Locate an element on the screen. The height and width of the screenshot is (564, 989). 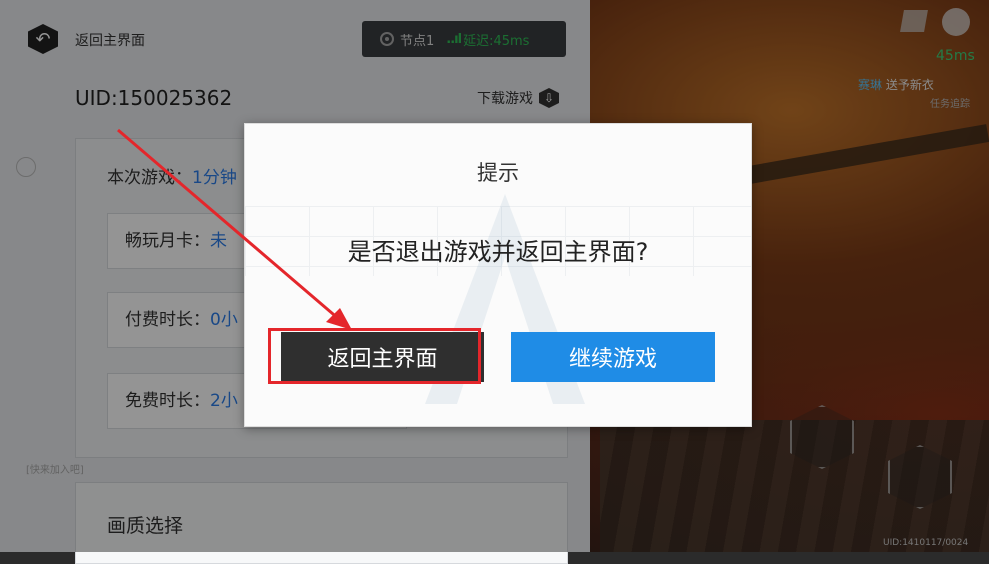
annotation-arrow-icon is located at coordinates (234, 229).